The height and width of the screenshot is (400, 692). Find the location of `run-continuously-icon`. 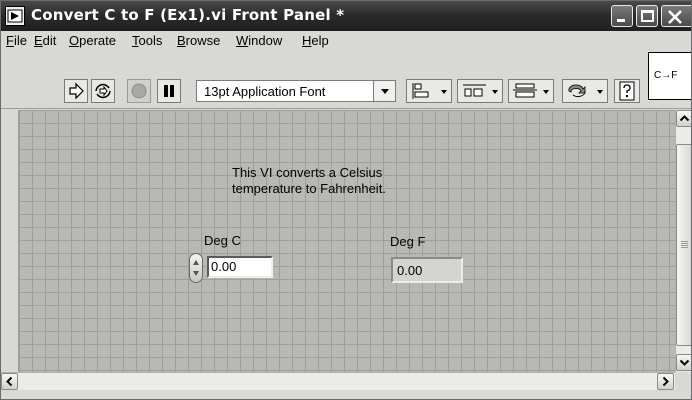

run-continuously-icon is located at coordinates (103, 91).